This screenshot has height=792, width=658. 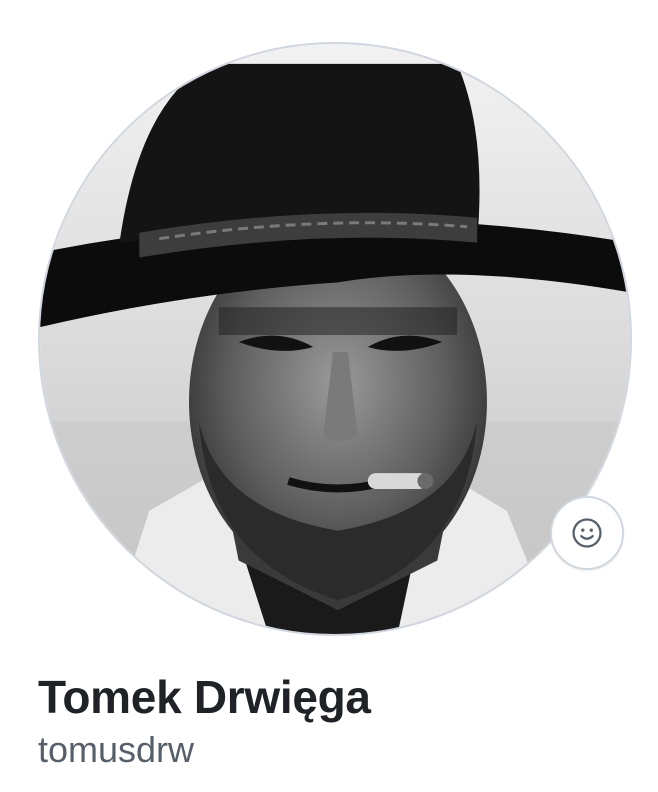 What do you see at coordinates (116, 749) in the screenshot?
I see `username: tomusdrw` at bounding box center [116, 749].